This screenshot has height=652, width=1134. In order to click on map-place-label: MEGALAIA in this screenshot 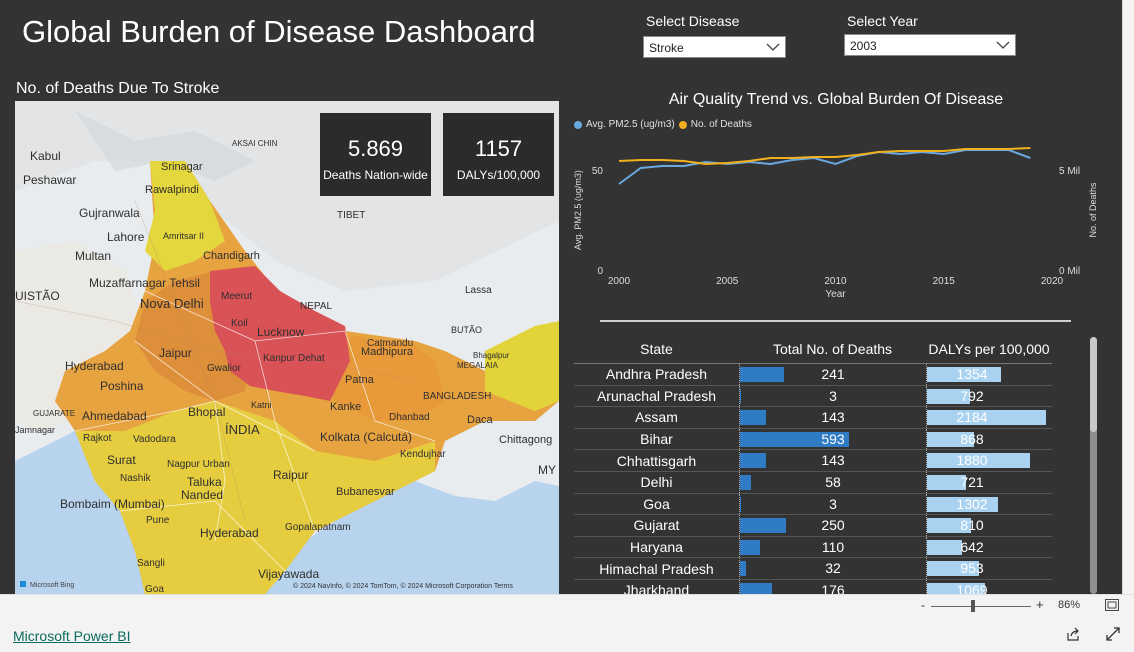, I will do `click(477, 365)`.